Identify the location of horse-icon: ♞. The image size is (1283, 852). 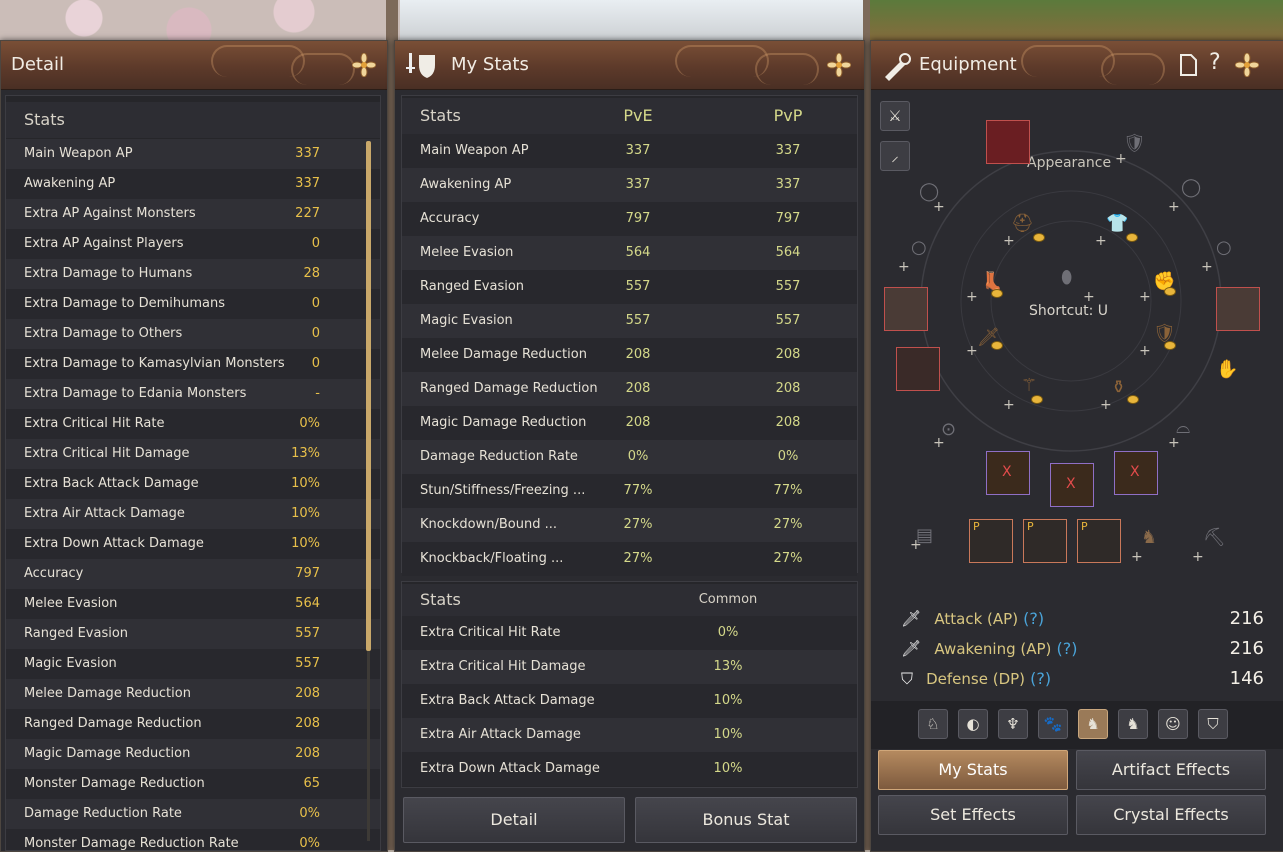
(1093, 724).